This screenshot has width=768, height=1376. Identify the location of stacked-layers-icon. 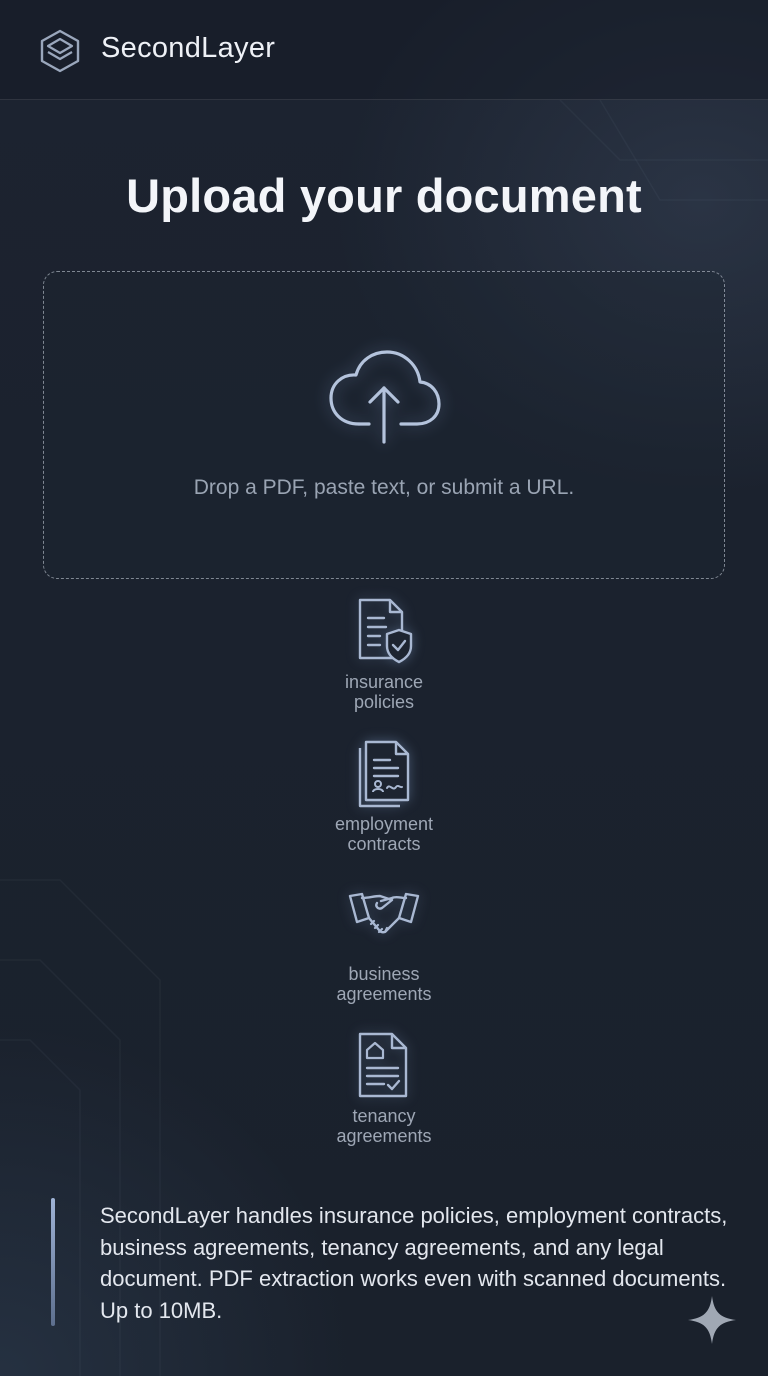
(60, 51).